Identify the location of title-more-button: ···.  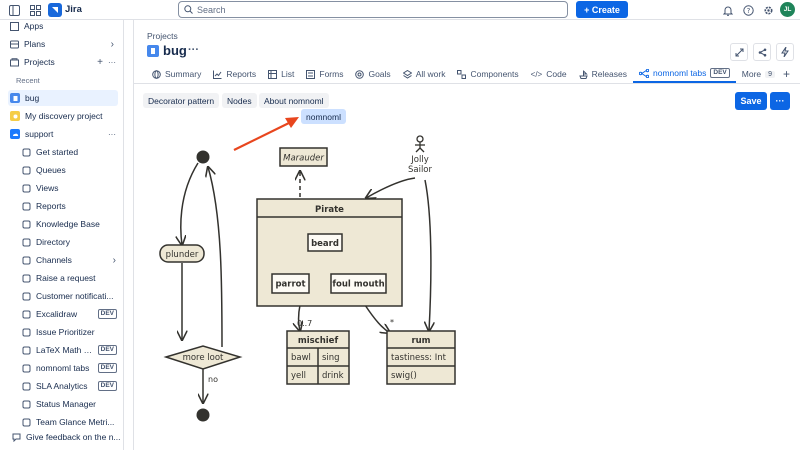
(193, 50).